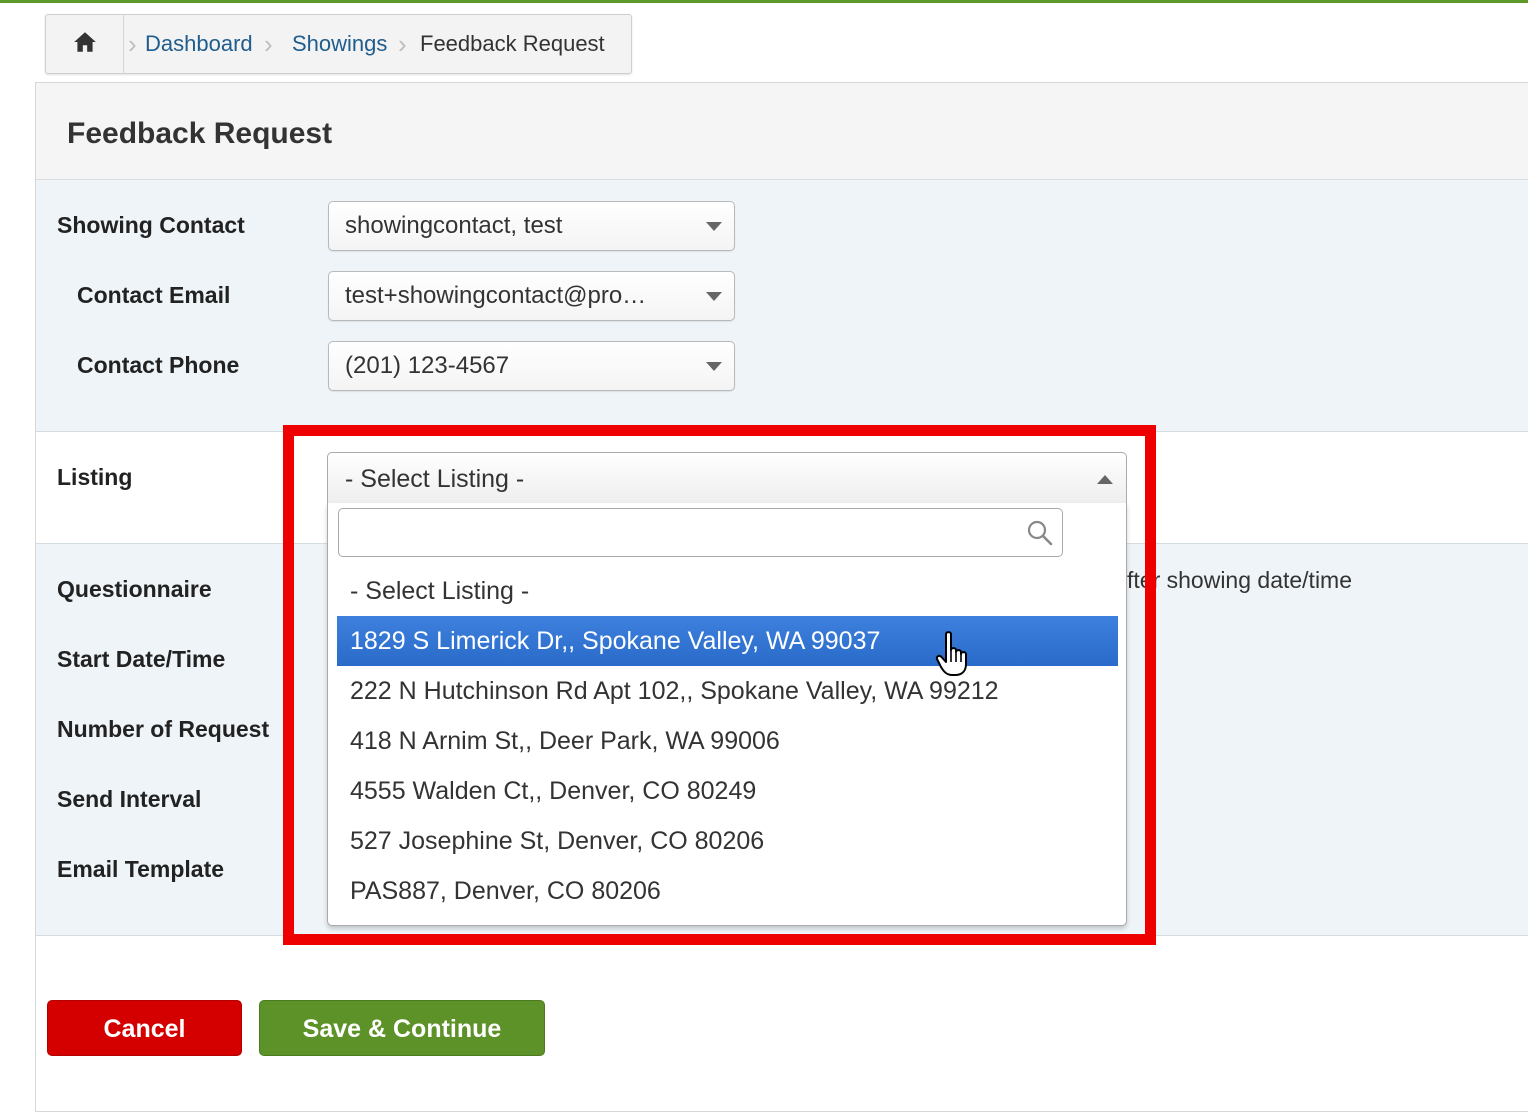  I want to click on contact-phone-label: Contact Phone, so click(158, 365).